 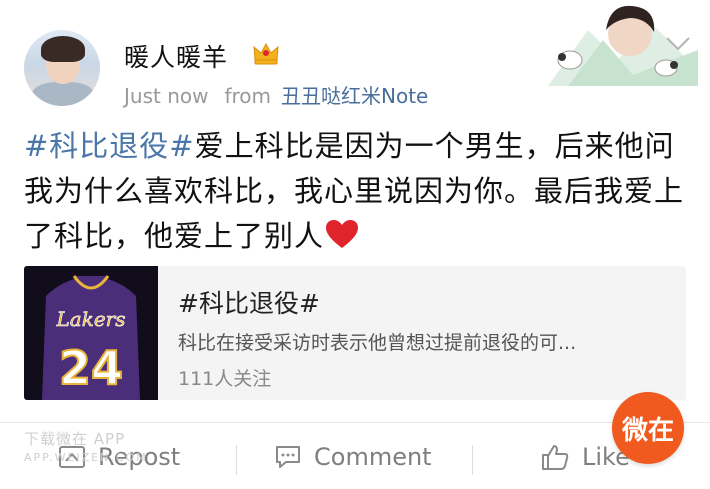 What do you see at coordinates (72, 457) in the screenshot?
I see `repost-icon` at bounding box center [72, 457].